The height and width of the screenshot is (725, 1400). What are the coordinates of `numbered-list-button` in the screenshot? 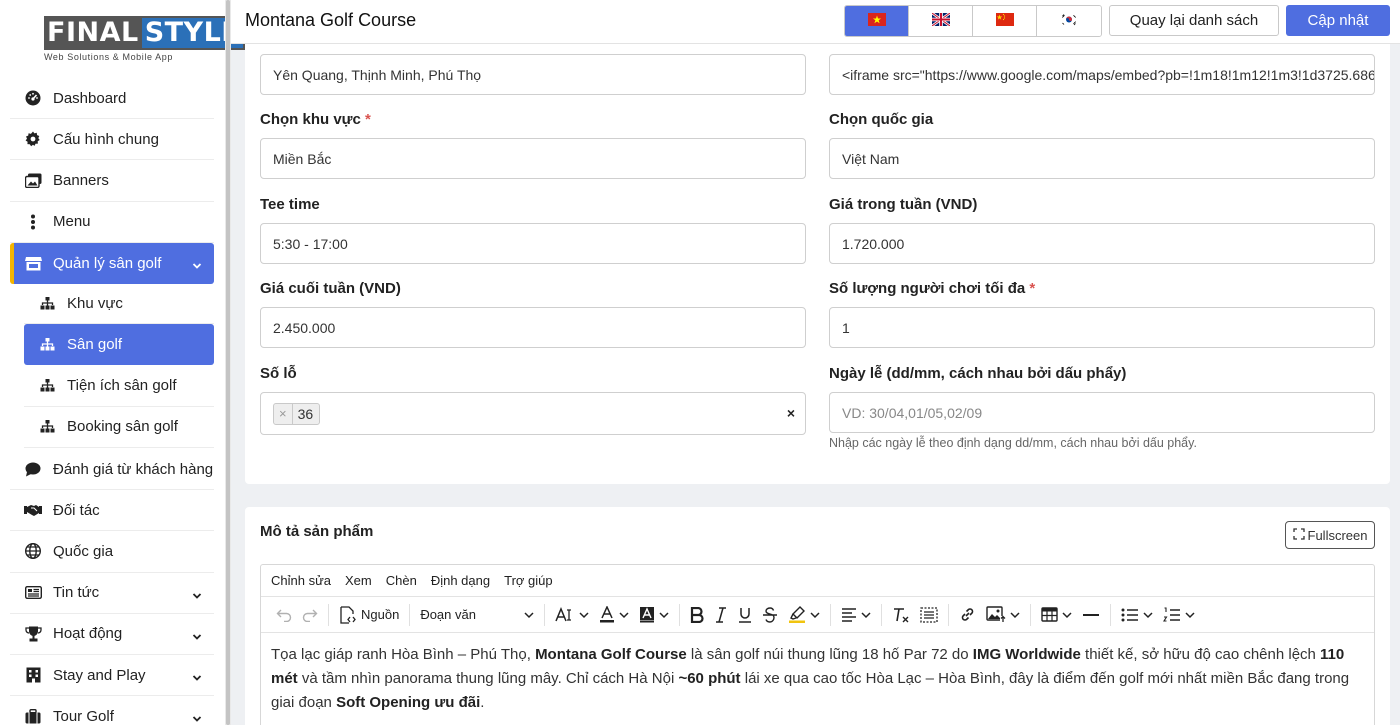 It's located at (1179, 615).